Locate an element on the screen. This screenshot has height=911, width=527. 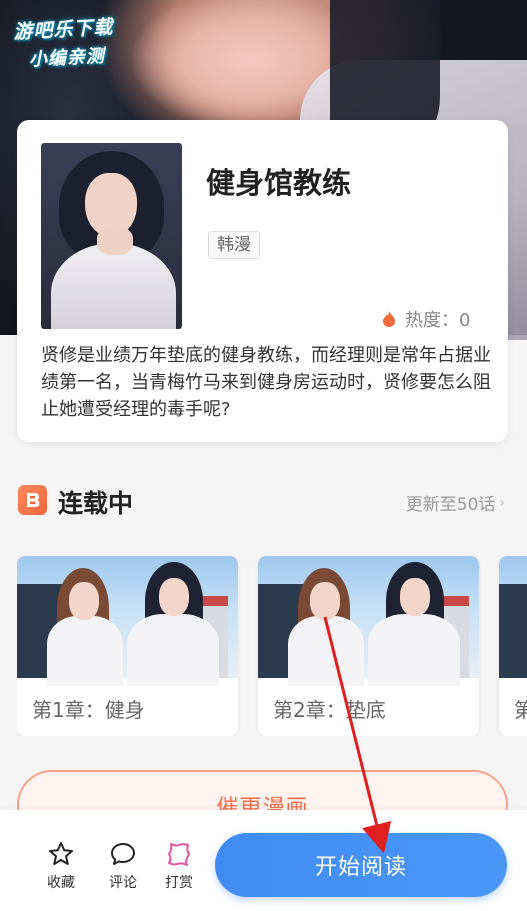
chapter-label: 第2章：垫底 is located at coordinates (329, 710).